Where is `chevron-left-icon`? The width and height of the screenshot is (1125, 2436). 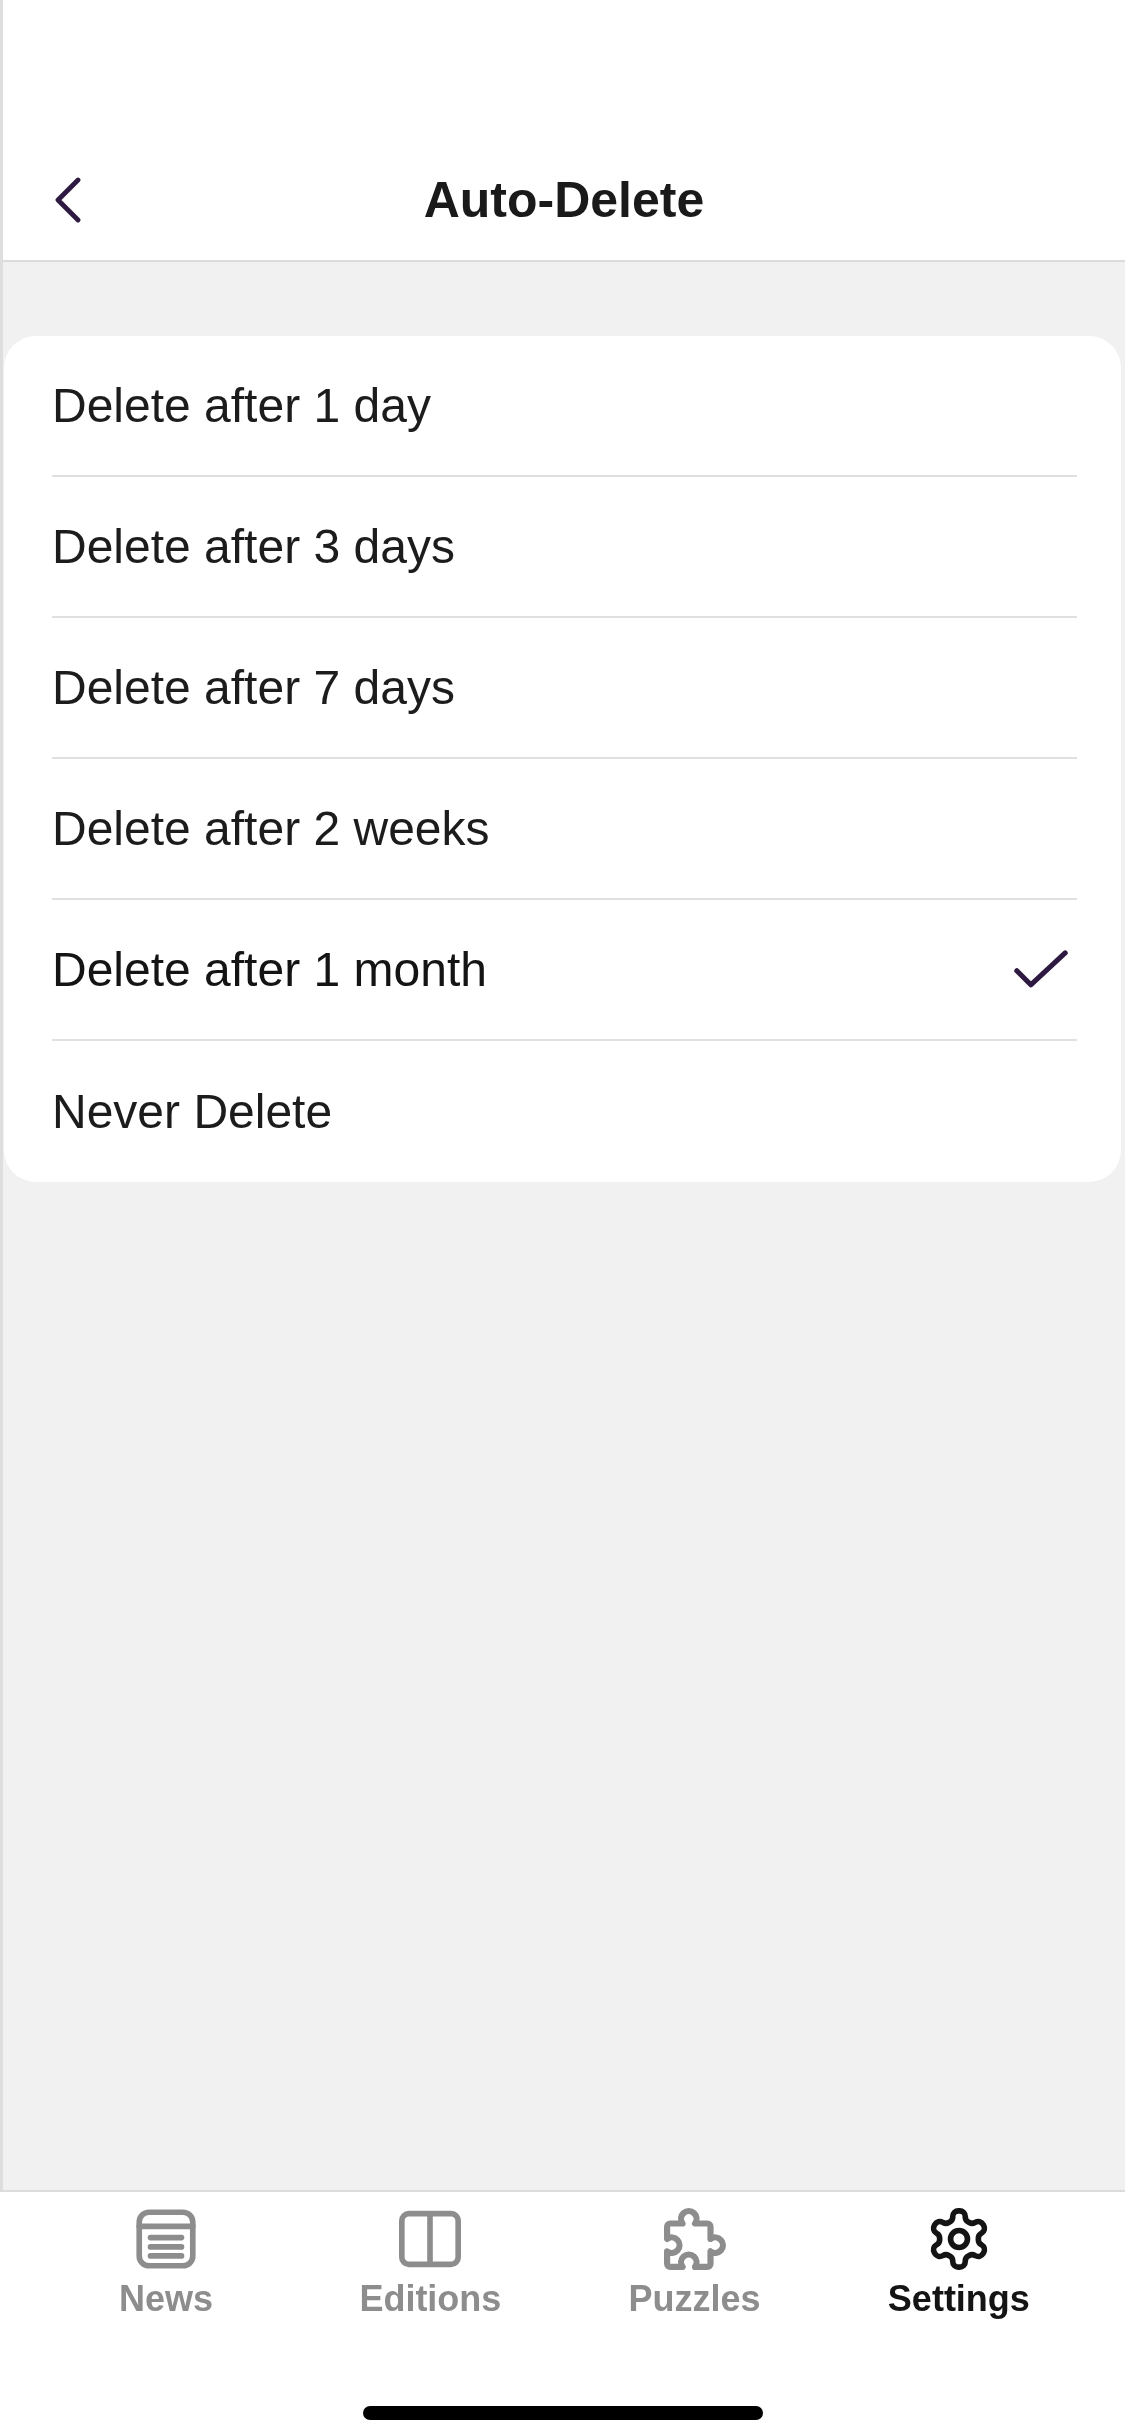 chevron-left-icon is located at coordinates (68, 200).